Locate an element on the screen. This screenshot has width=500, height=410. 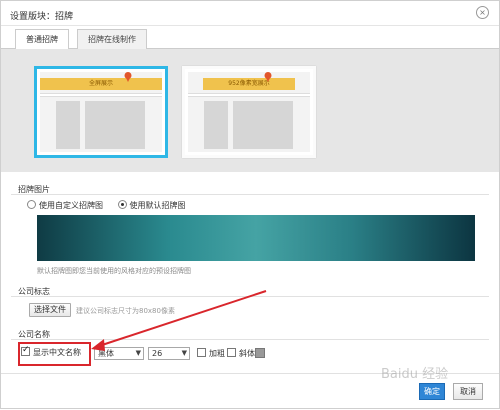
font-size-value: 26 is located at coordinates (157, 353).